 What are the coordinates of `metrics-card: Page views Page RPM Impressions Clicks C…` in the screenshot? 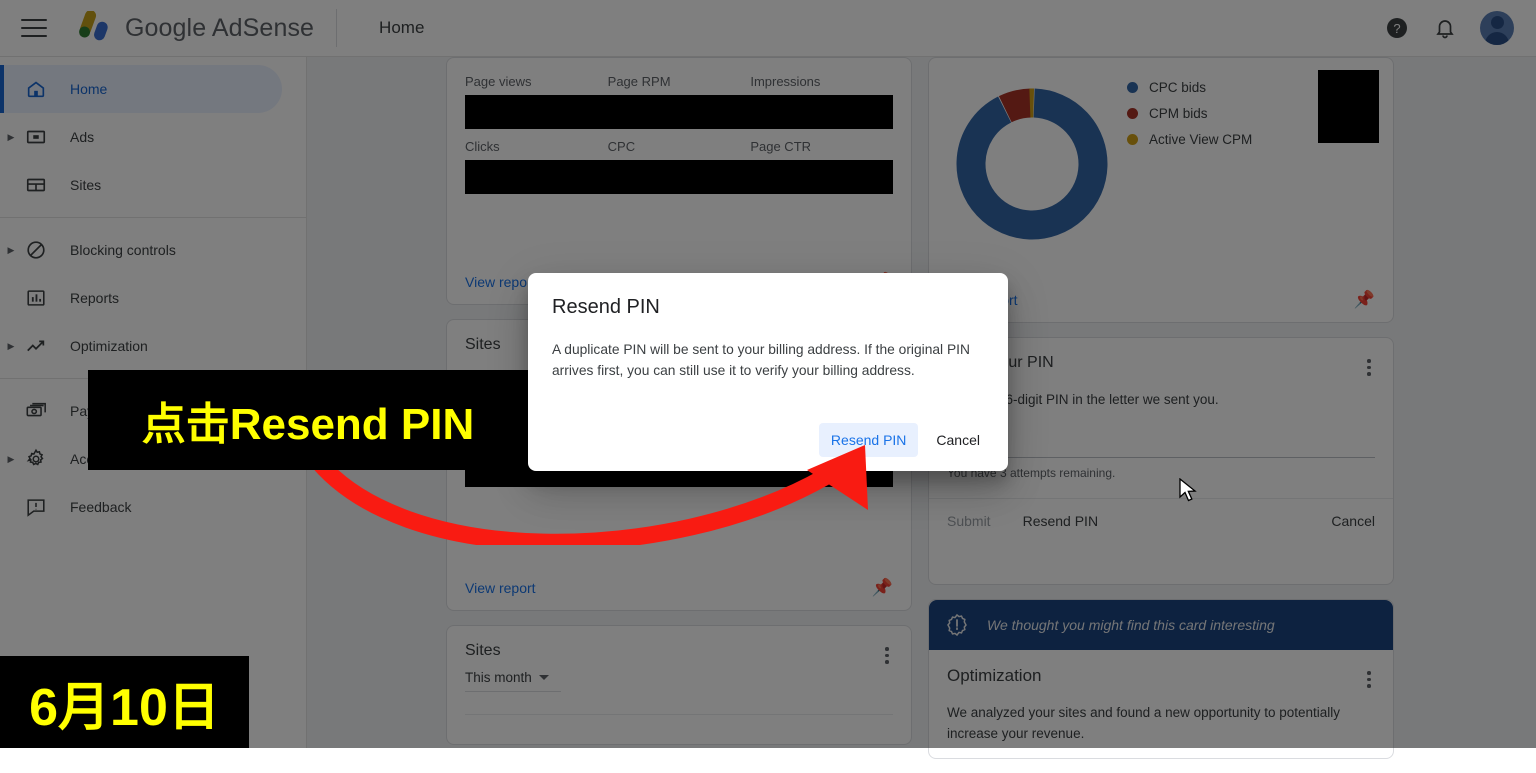 It's located at (679, 181).